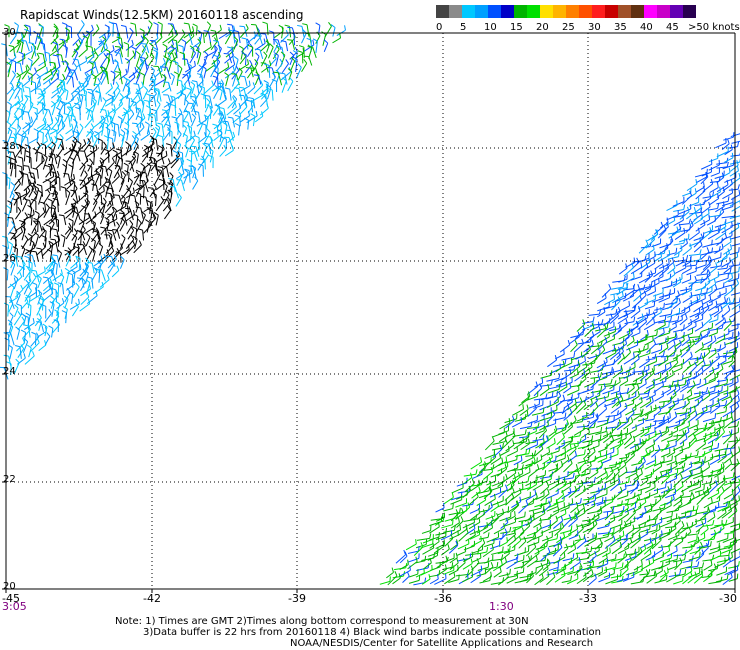 Image resolution: width=740 pixels, height=650 pixels. I want to click on time-label-right: 1:30, so click(501, 606).